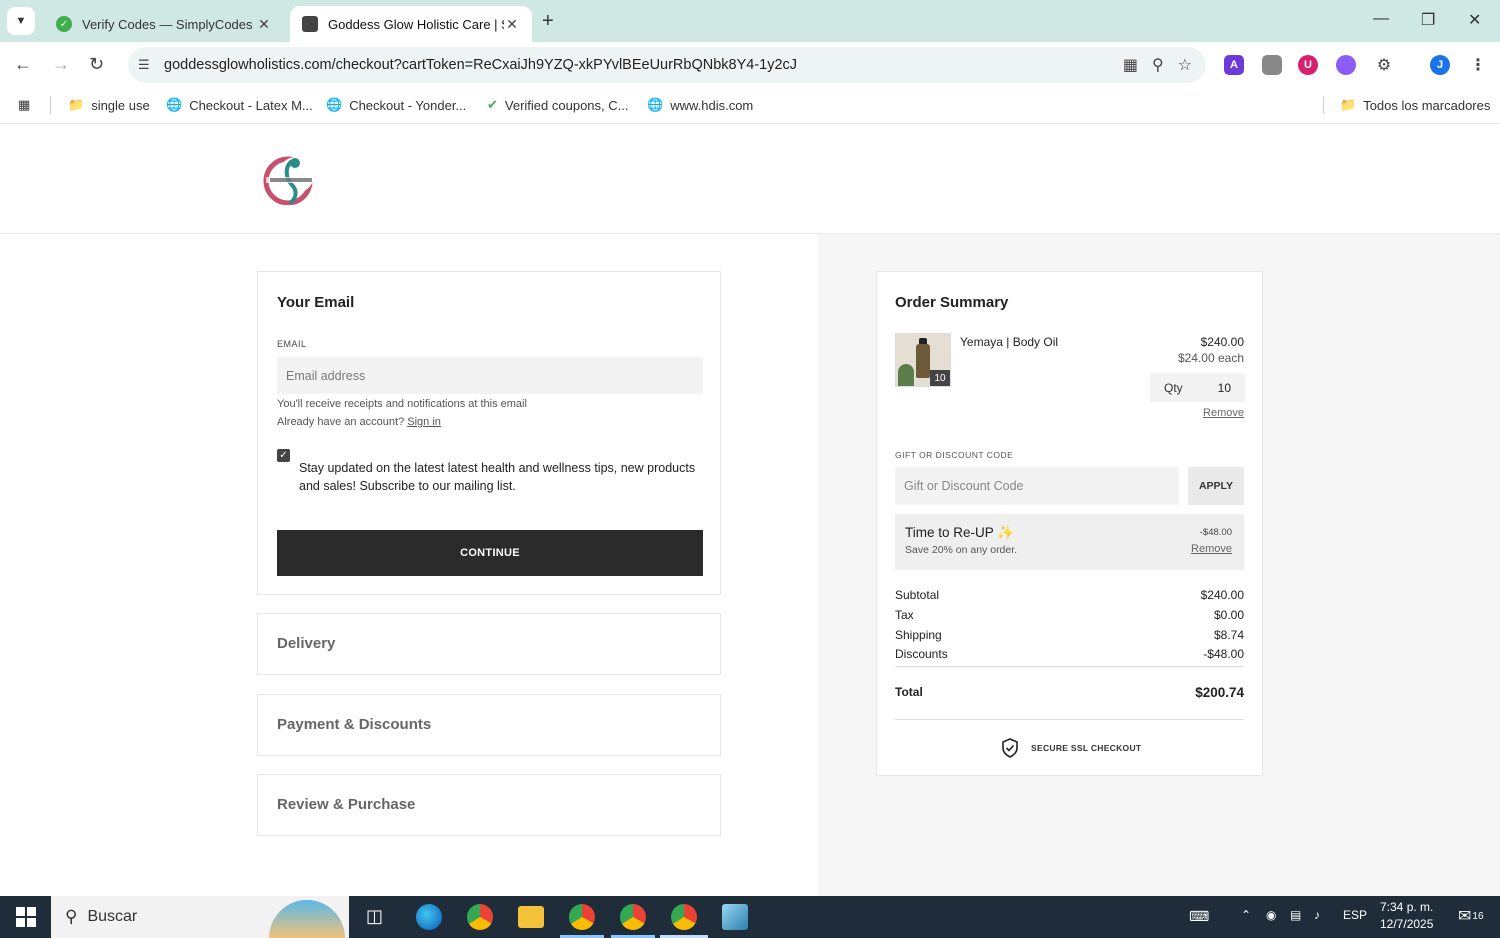  What do you see at coordinates (76, 104) in the screenshot?
I see `folder-icon: 📁` at bounding box center [76, 104].